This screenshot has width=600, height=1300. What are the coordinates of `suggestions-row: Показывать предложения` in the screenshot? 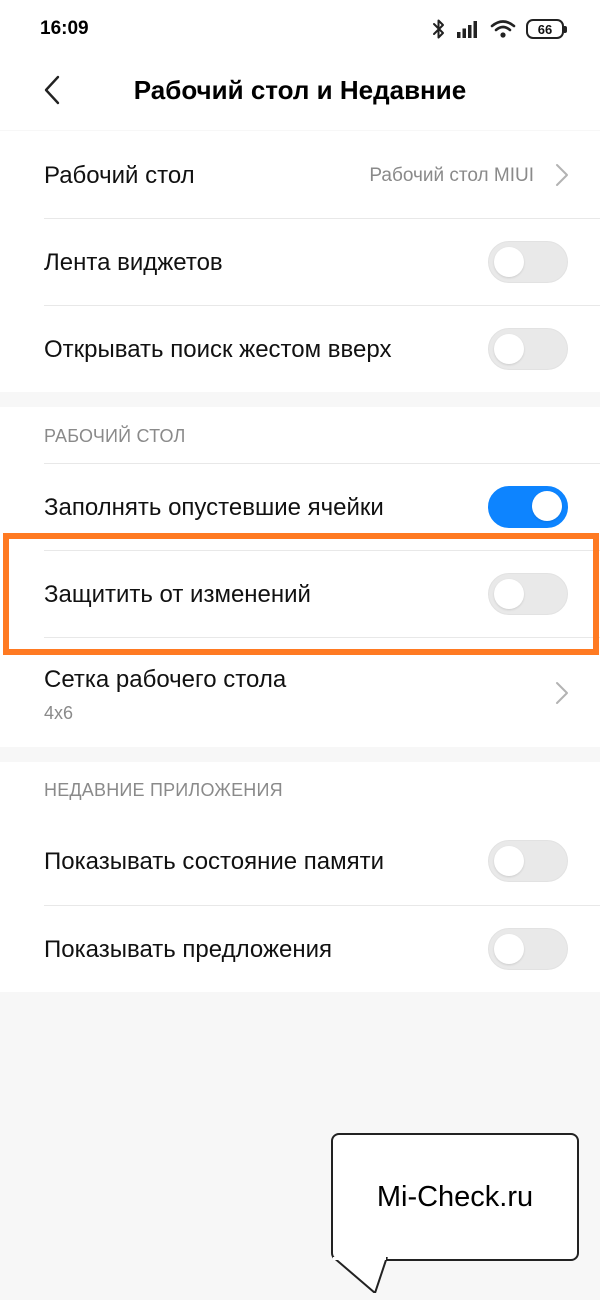 It's located at (300, 949).